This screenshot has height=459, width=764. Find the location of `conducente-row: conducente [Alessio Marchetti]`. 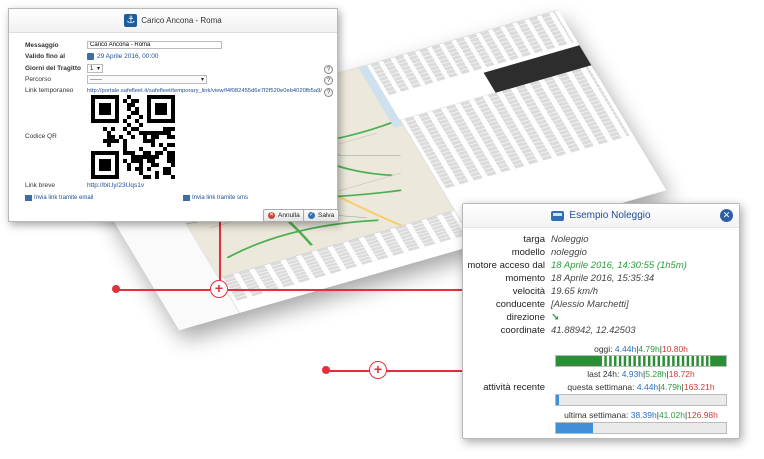

conducente-row: conducente [Alessio Marchetti] is located at coordinates (602, 304).